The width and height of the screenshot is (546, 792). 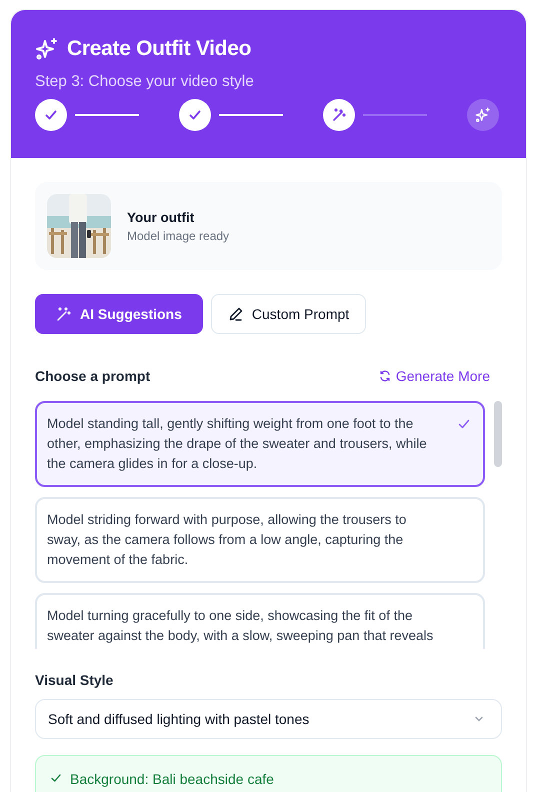 I want to click on visual-style-dropdown: Soft and diffused lighting with pastel tones, so click(x=268, y=719).